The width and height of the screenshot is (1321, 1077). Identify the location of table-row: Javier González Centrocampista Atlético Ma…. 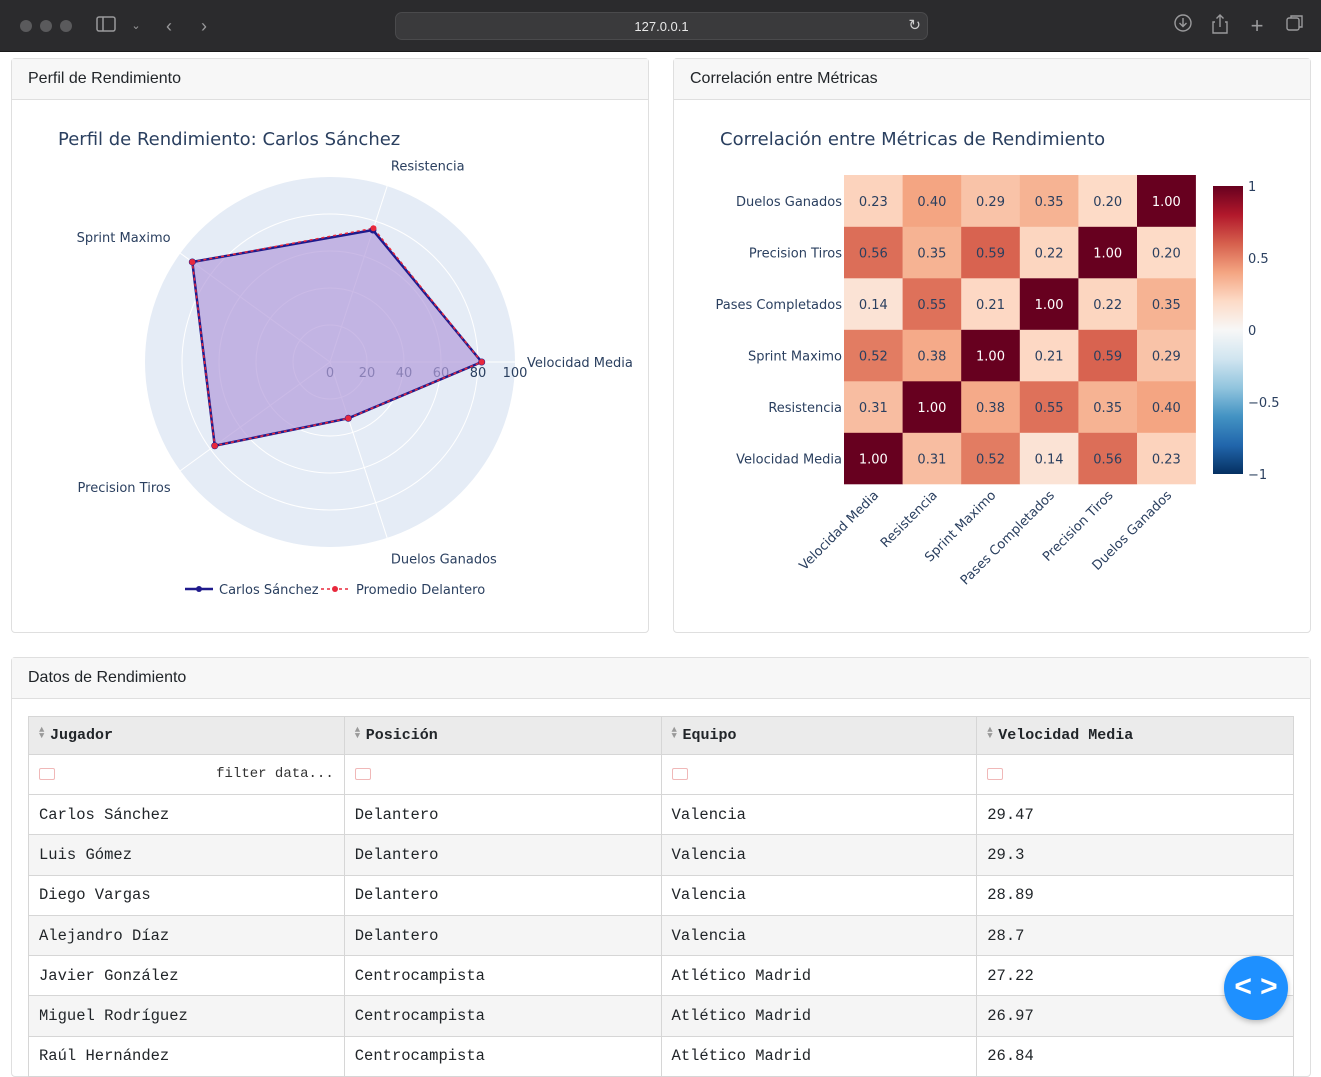
(661, 976).